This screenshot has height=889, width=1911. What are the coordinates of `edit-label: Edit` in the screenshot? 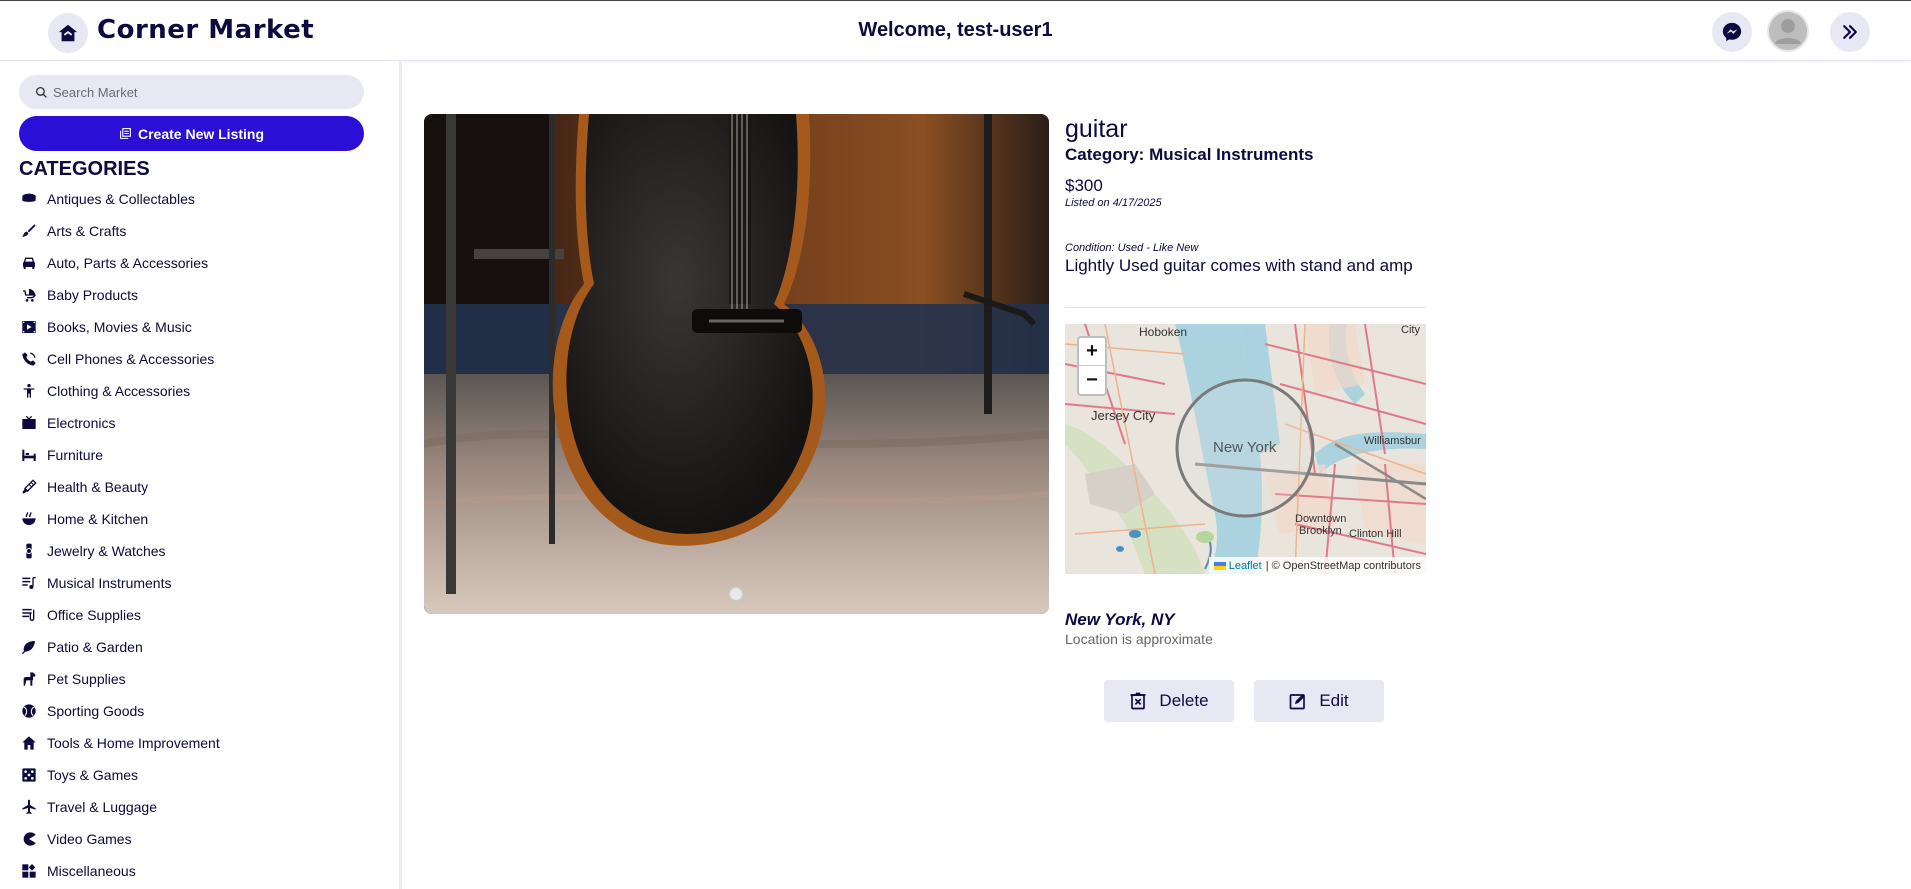 It's located at (1334, 700).